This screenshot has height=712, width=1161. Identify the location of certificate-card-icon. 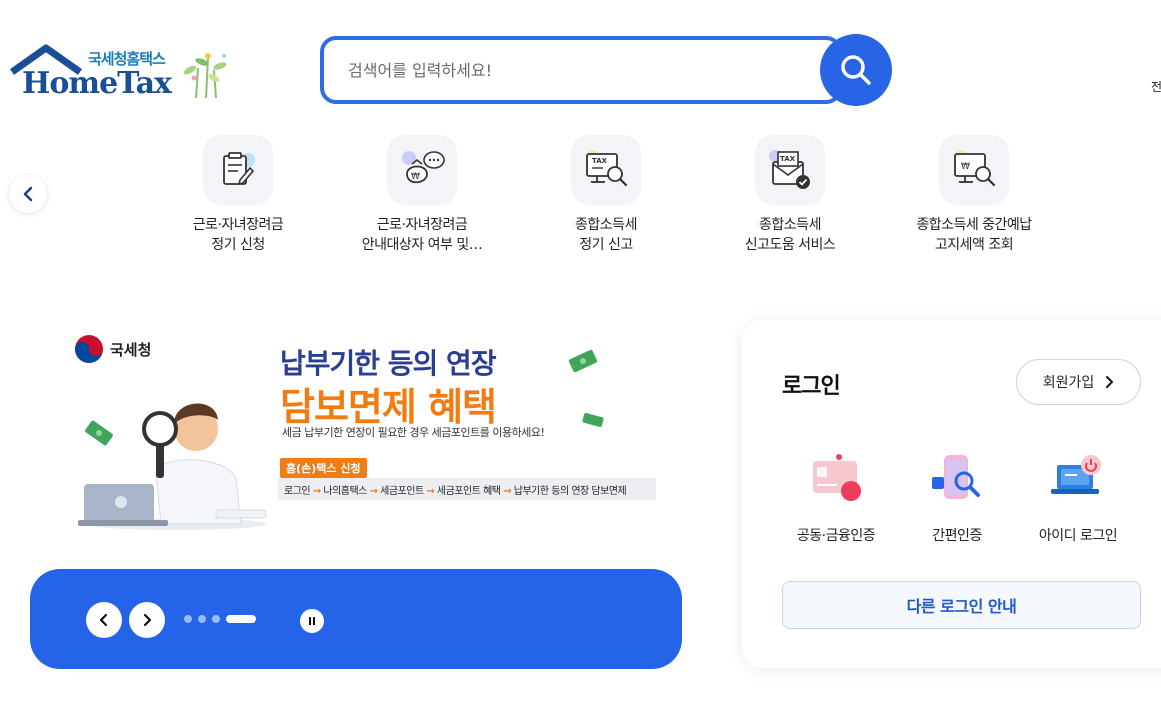
(836, 479).